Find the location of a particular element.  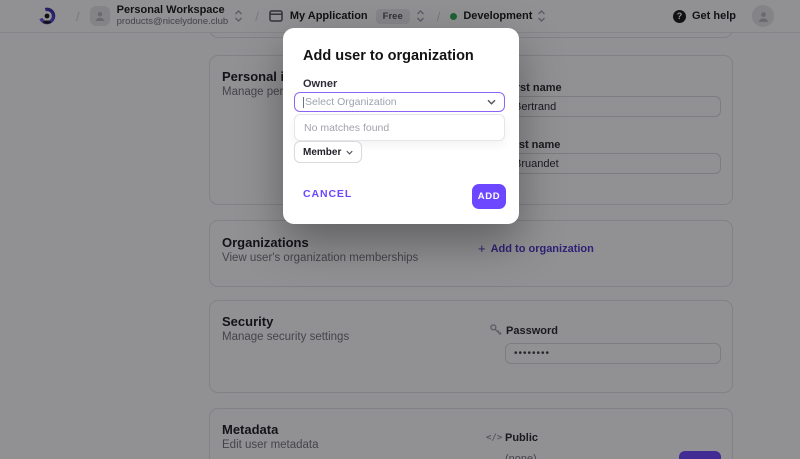

organization-select: Select Organization is located at coordinates (399, 102).